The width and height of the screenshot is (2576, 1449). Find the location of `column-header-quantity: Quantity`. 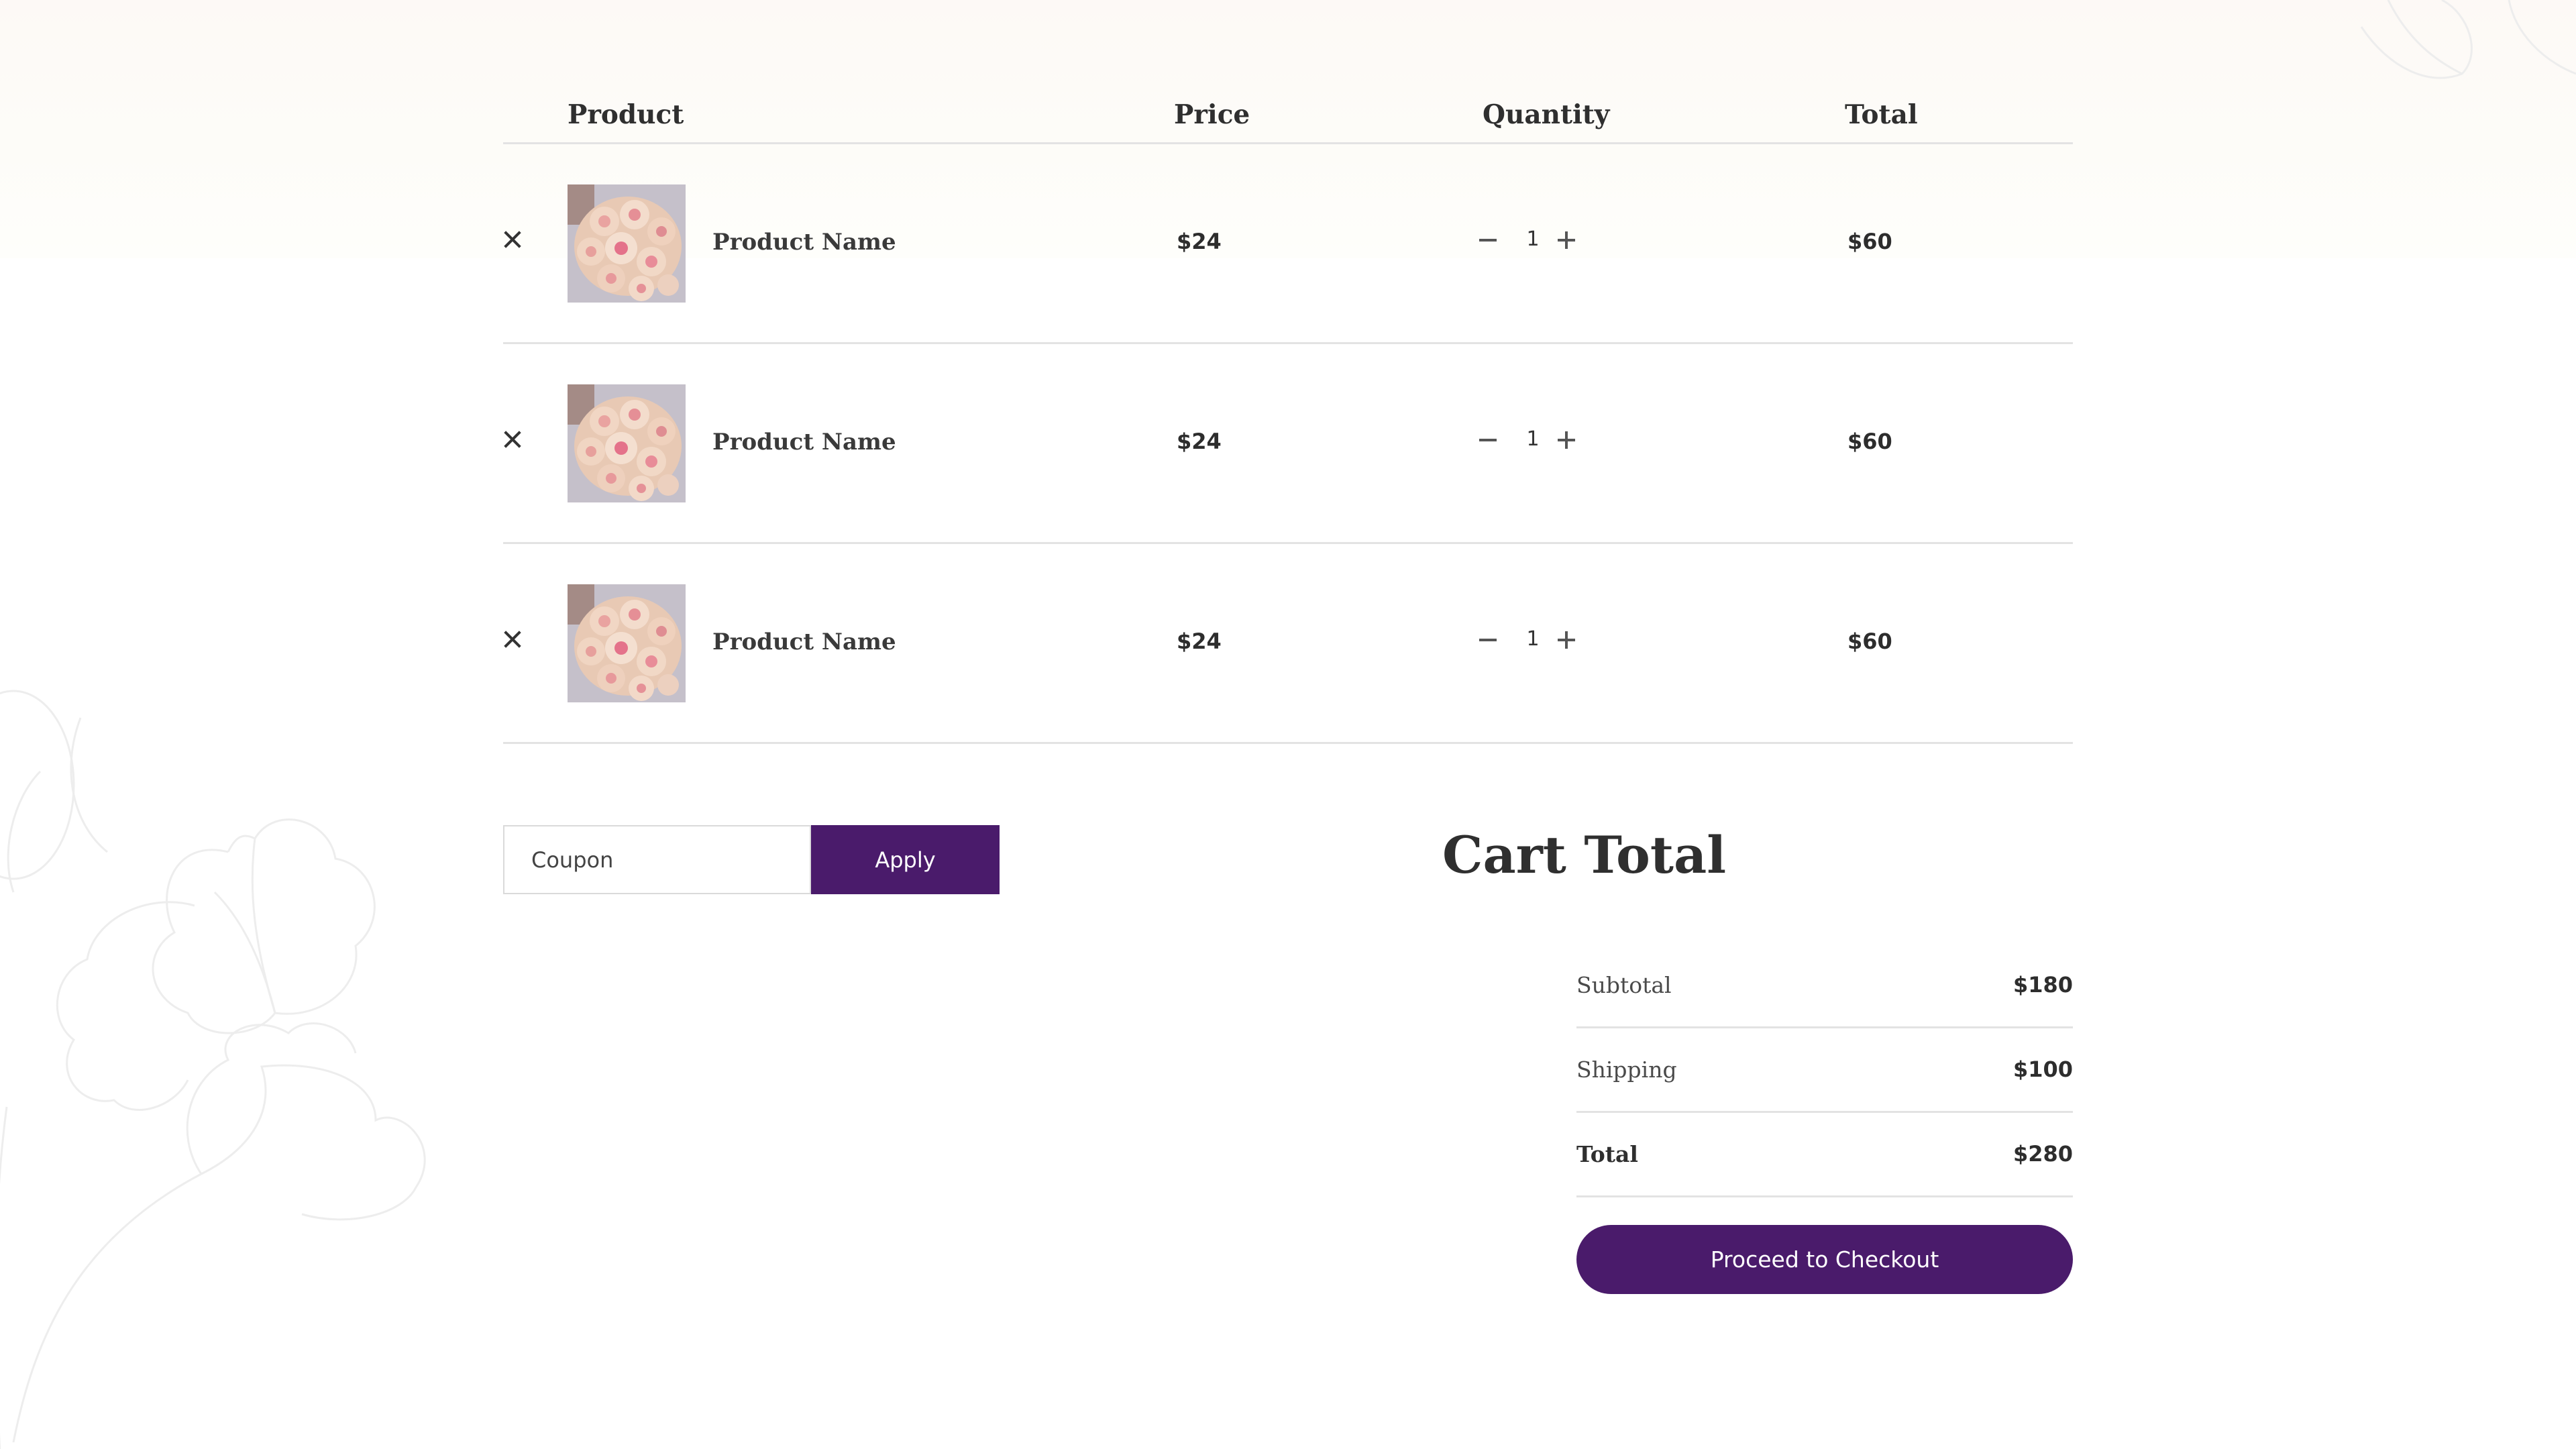

column-header-quantity: Quantity is located at coordinates (1546, 114).